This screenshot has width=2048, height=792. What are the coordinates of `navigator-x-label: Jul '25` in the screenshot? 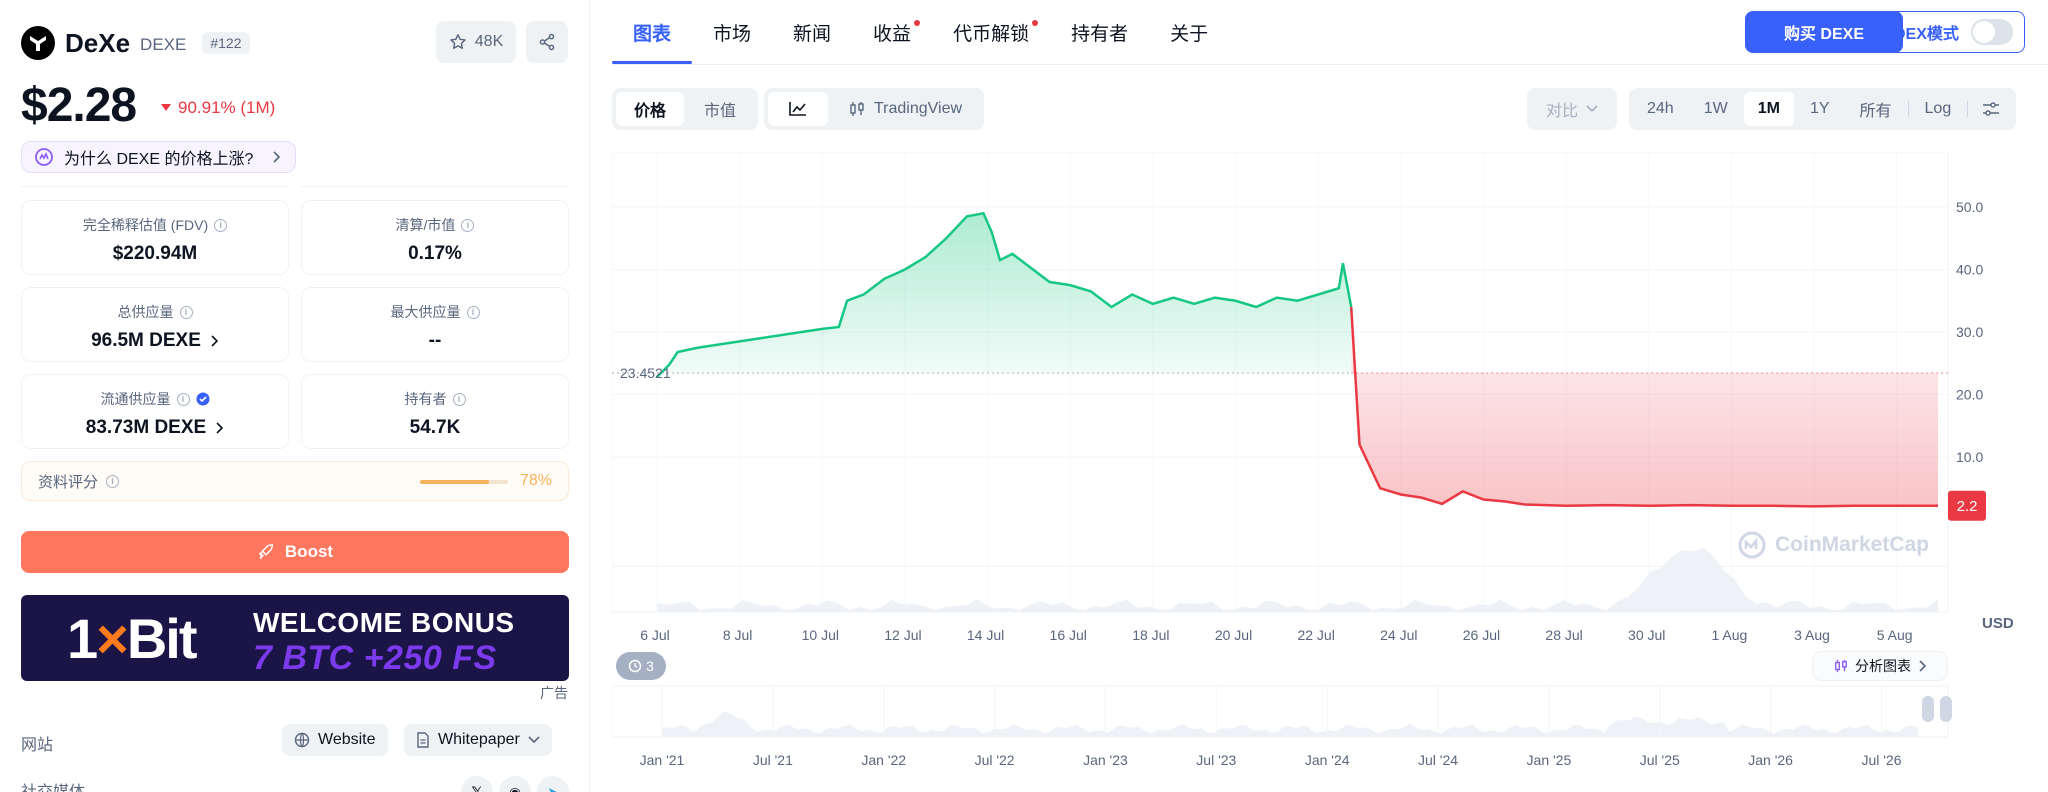 It's located at (1660, 760).